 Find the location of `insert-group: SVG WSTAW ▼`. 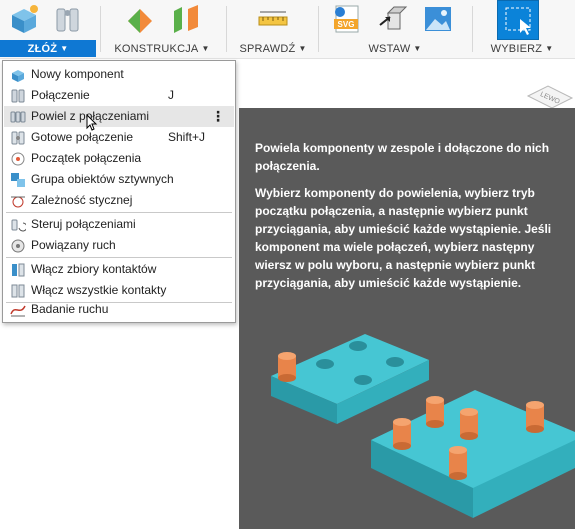

insert-group: SVG WSTAW ▼ is located at coordinates (395, 29).